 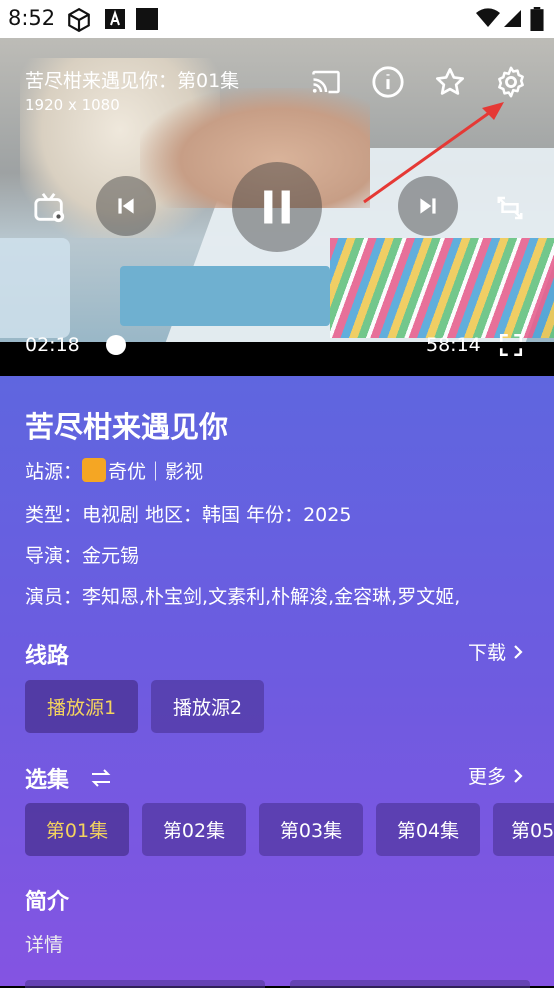 I want to click on source-line: 站源： 奇优｜影视, so click(x=114, y=470).